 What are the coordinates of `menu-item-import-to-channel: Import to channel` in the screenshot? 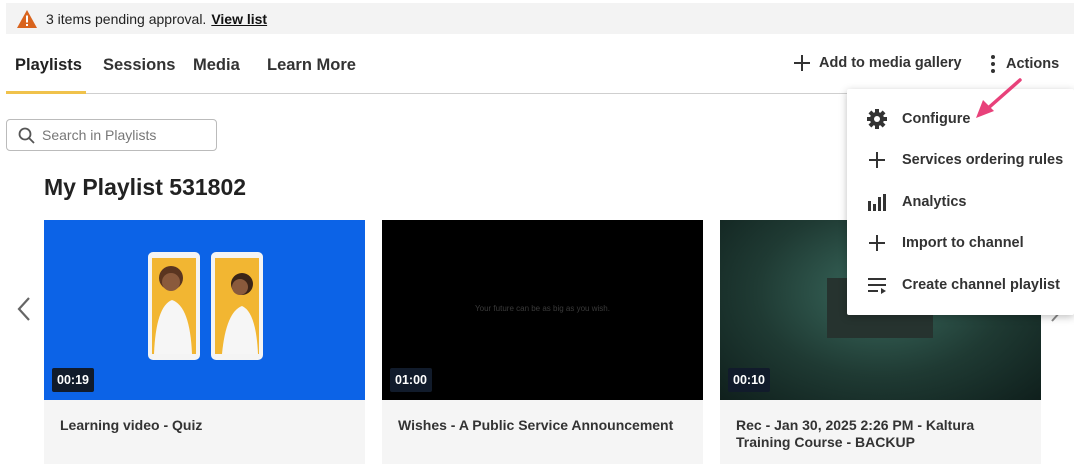 It's located at (960, 243).